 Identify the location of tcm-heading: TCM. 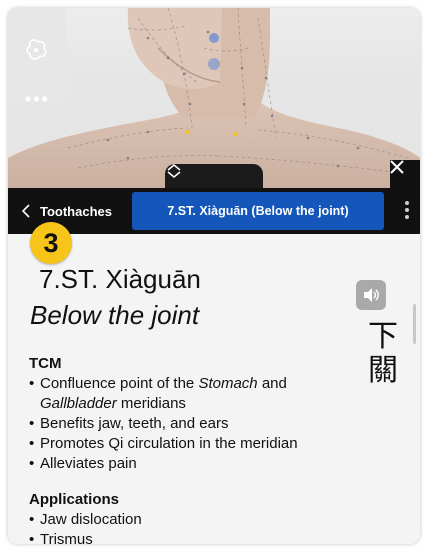
(45, 363).